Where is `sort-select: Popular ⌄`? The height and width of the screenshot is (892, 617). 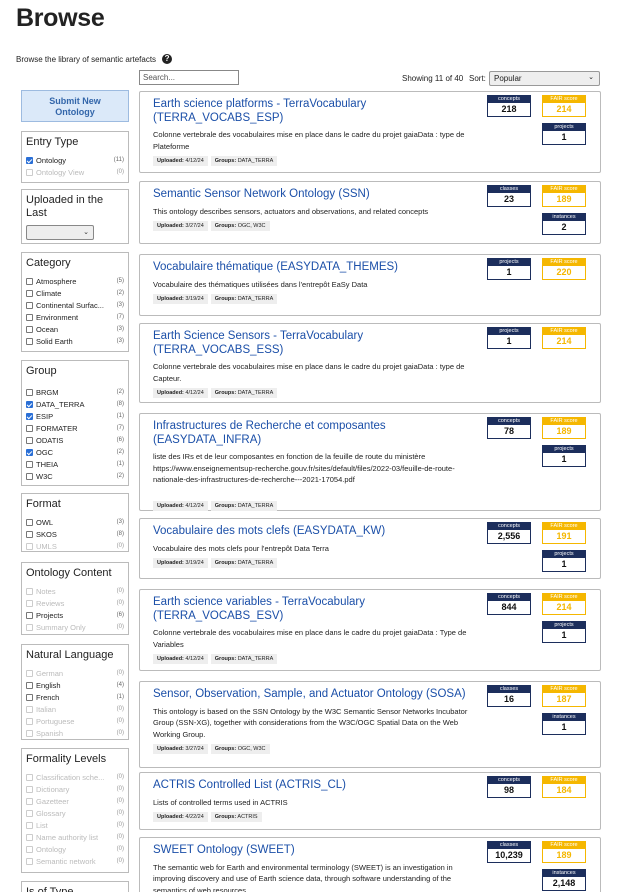
sort-select: Popular ⌄ is located at coordinates (544, 78).